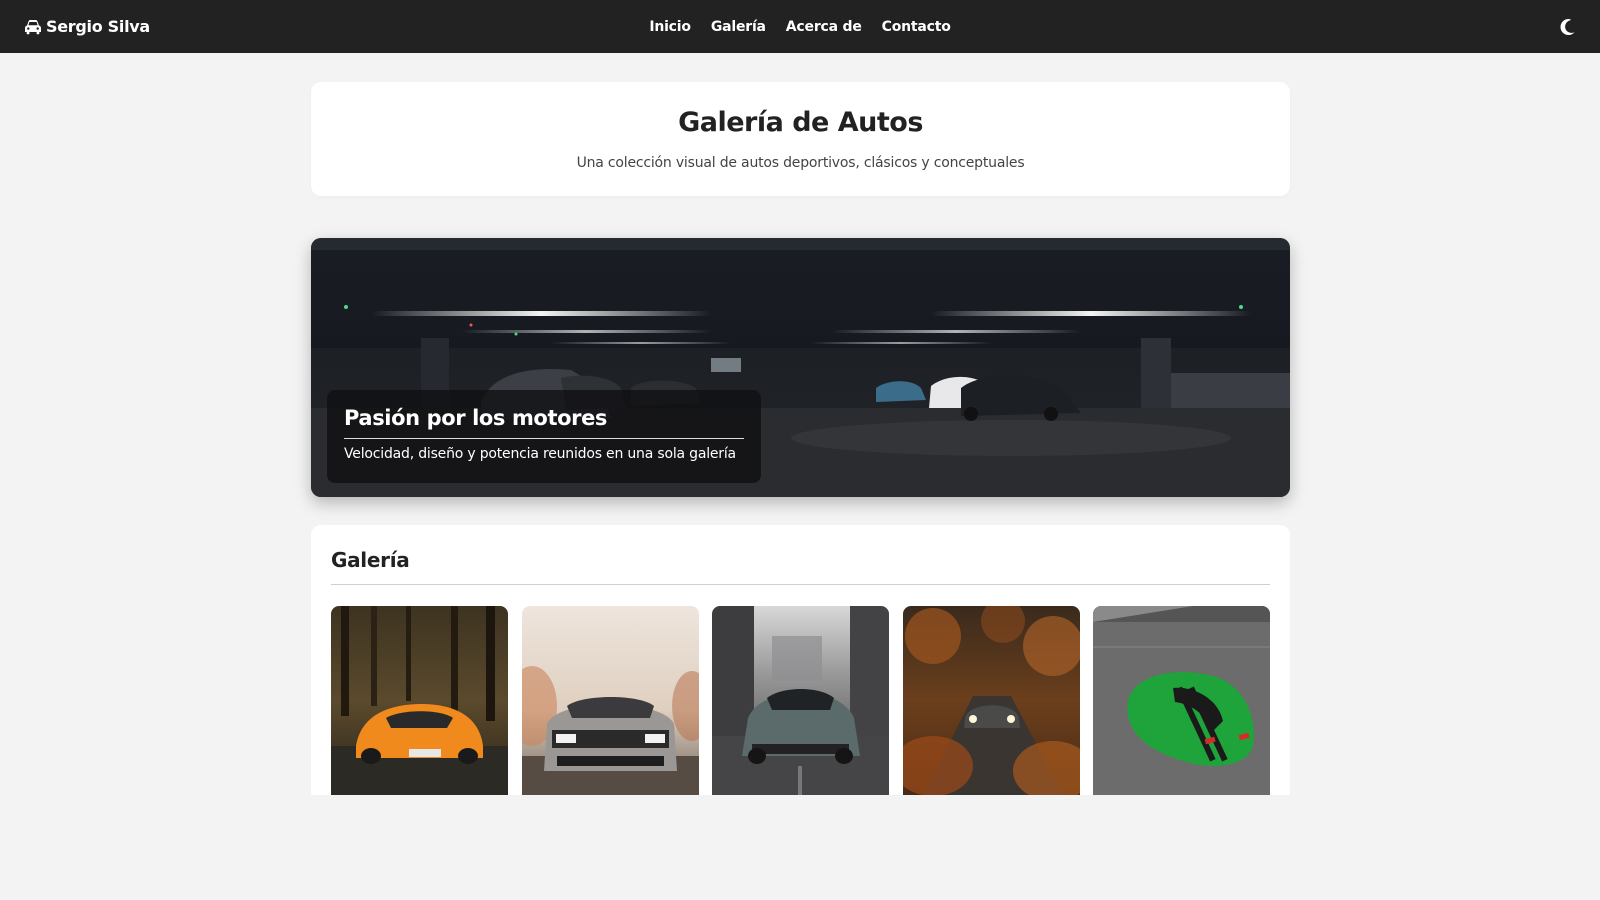  Describe the element at coordinates (670, 27) in the screenshot. I see `nav-link-inicio: Inicio` at that location.